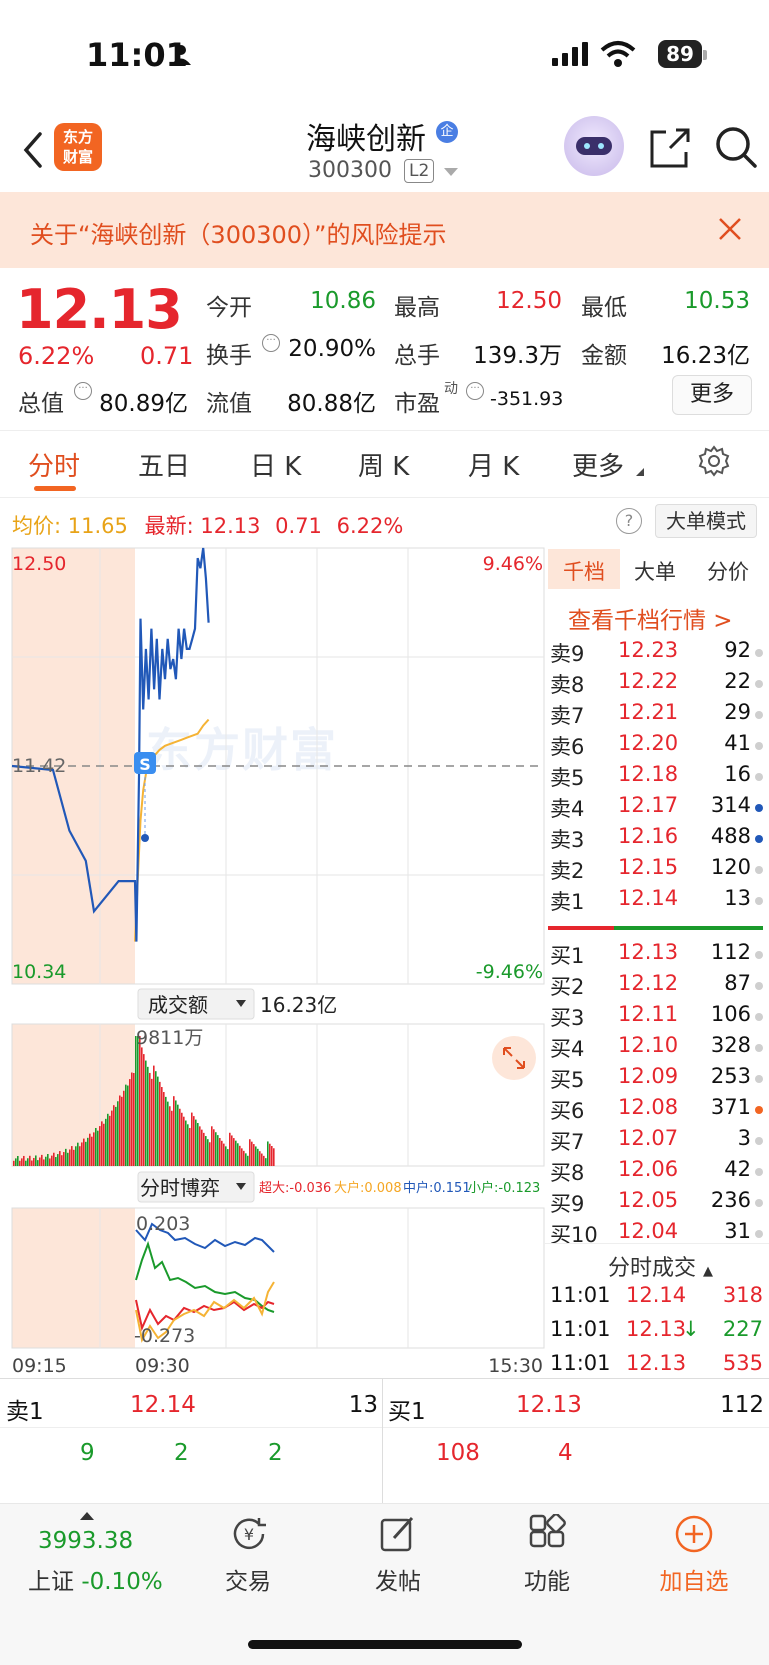  What do you see at coordinates (366, 136) in the screenshot?
I see `stock-name: 海峡创新` at bounding box center [366, 136].